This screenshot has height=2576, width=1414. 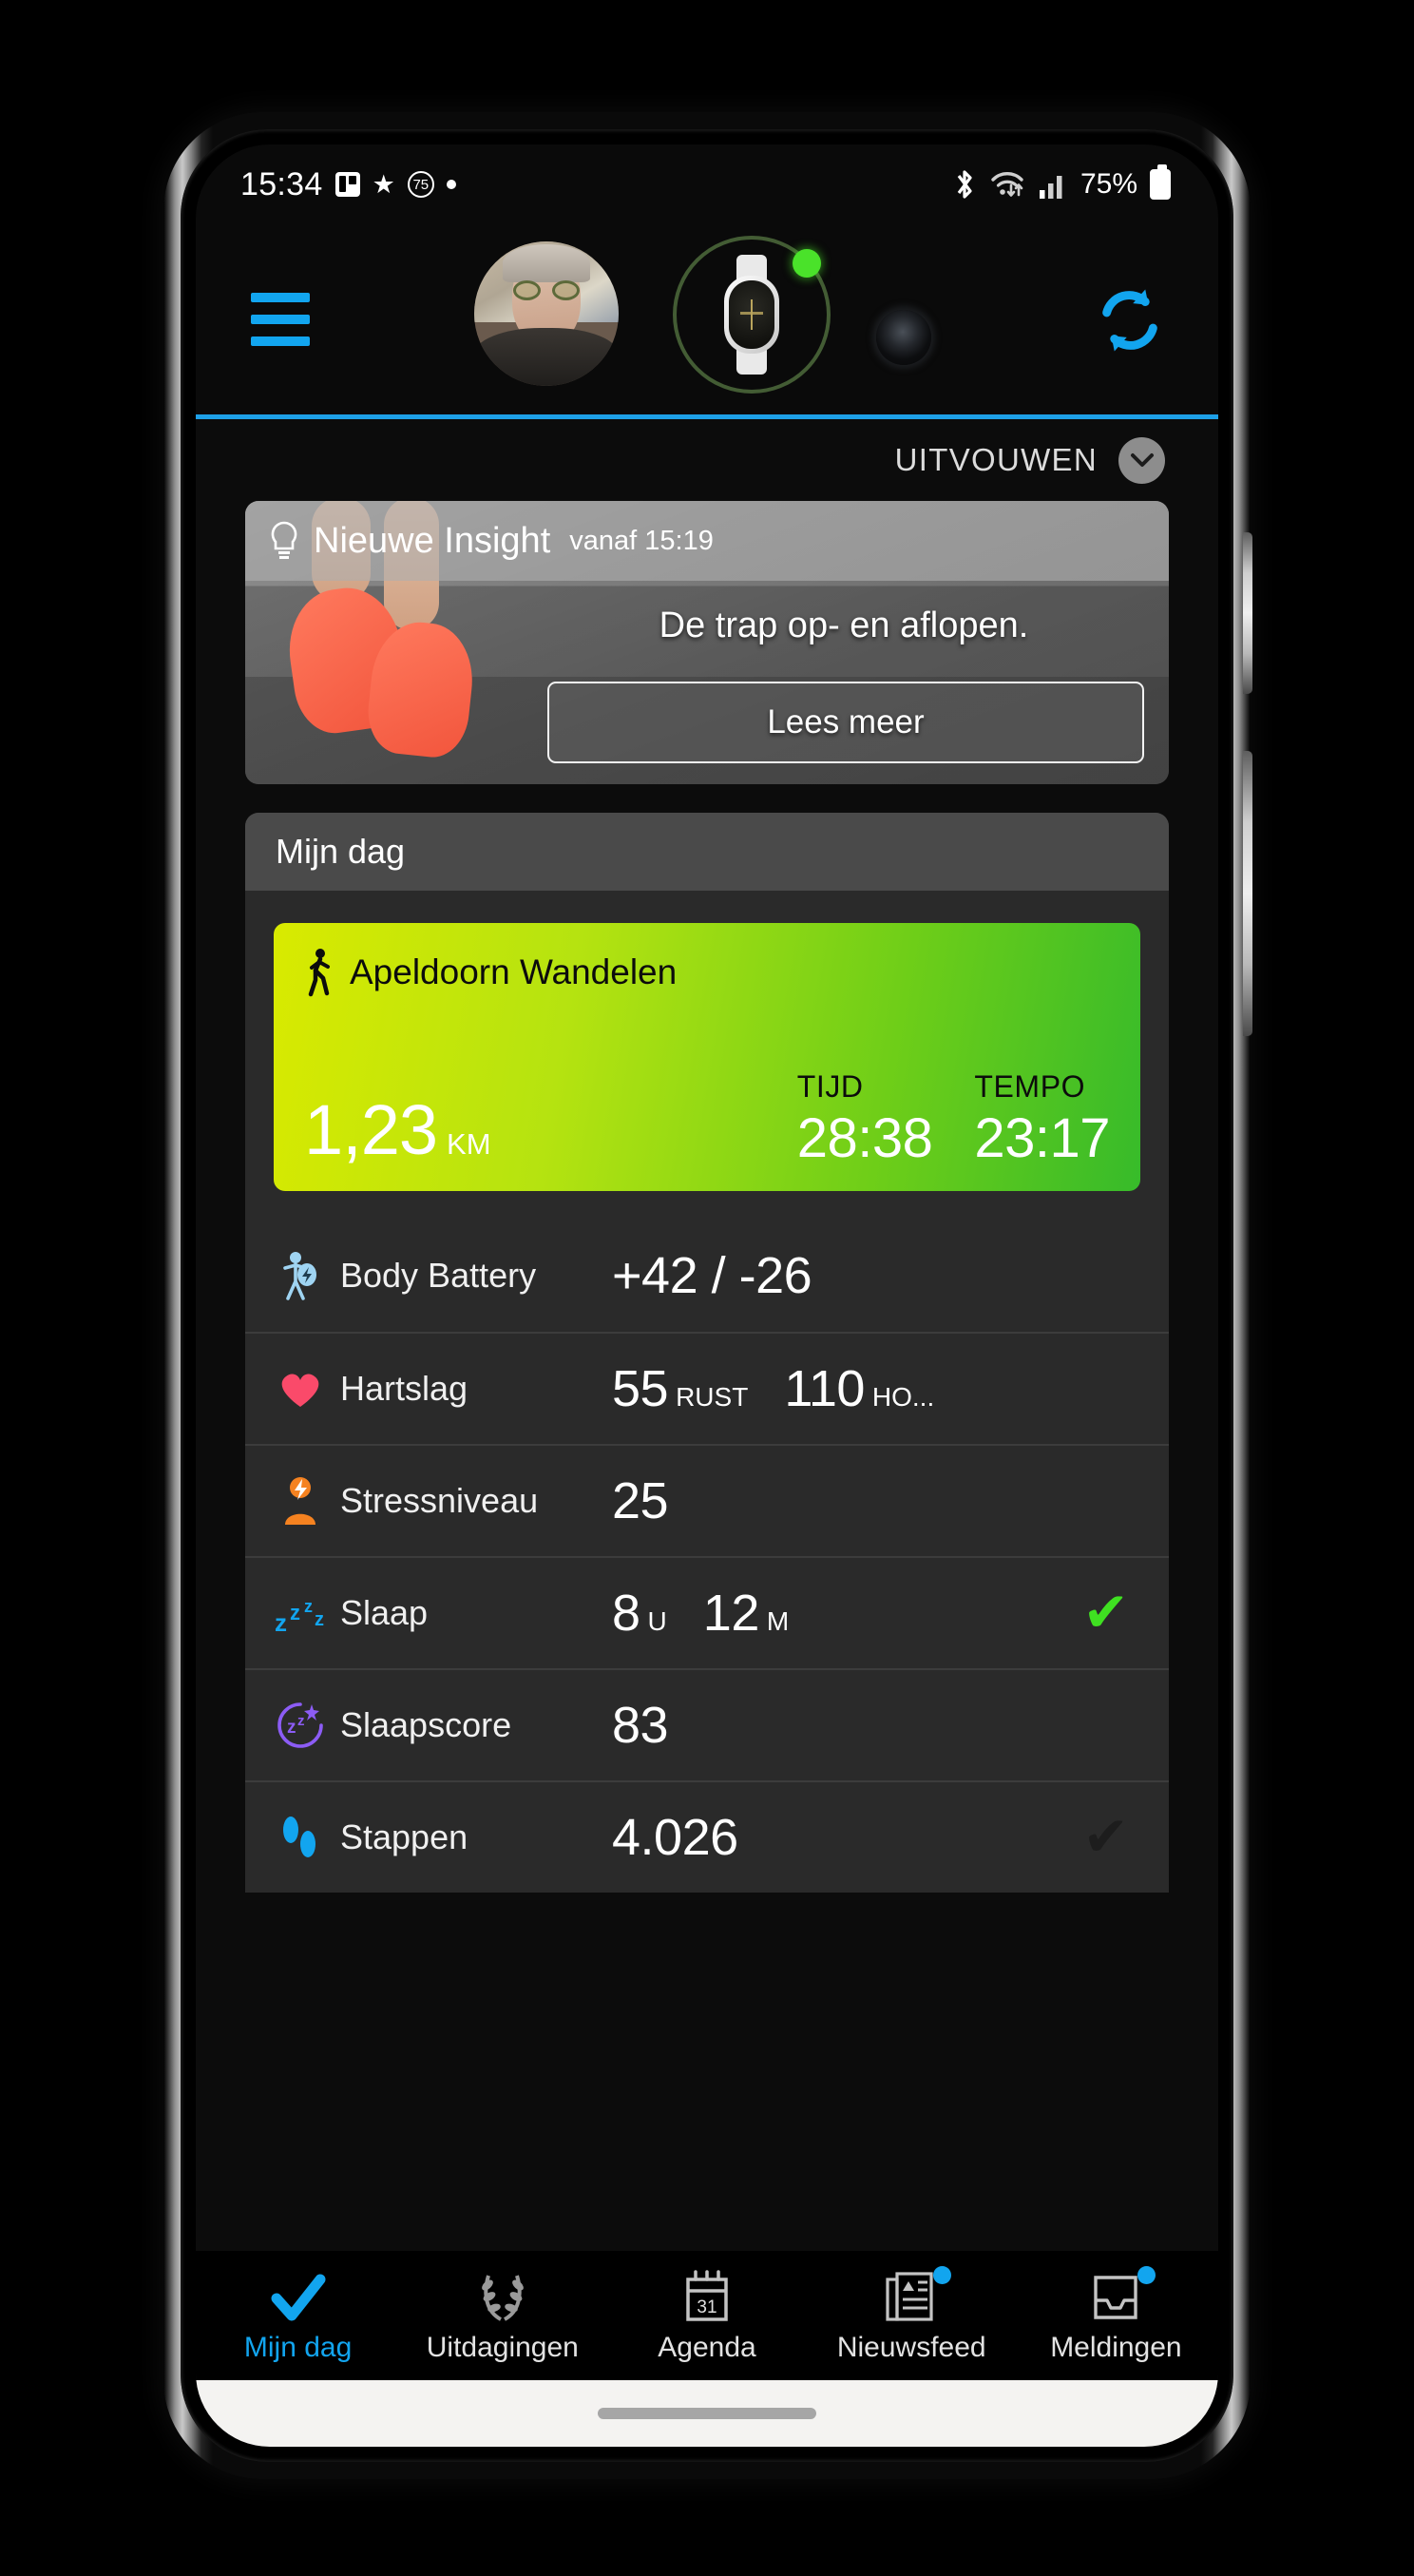 I want to click on metric-values: +42 / -26, so click(x=712, y=1275).